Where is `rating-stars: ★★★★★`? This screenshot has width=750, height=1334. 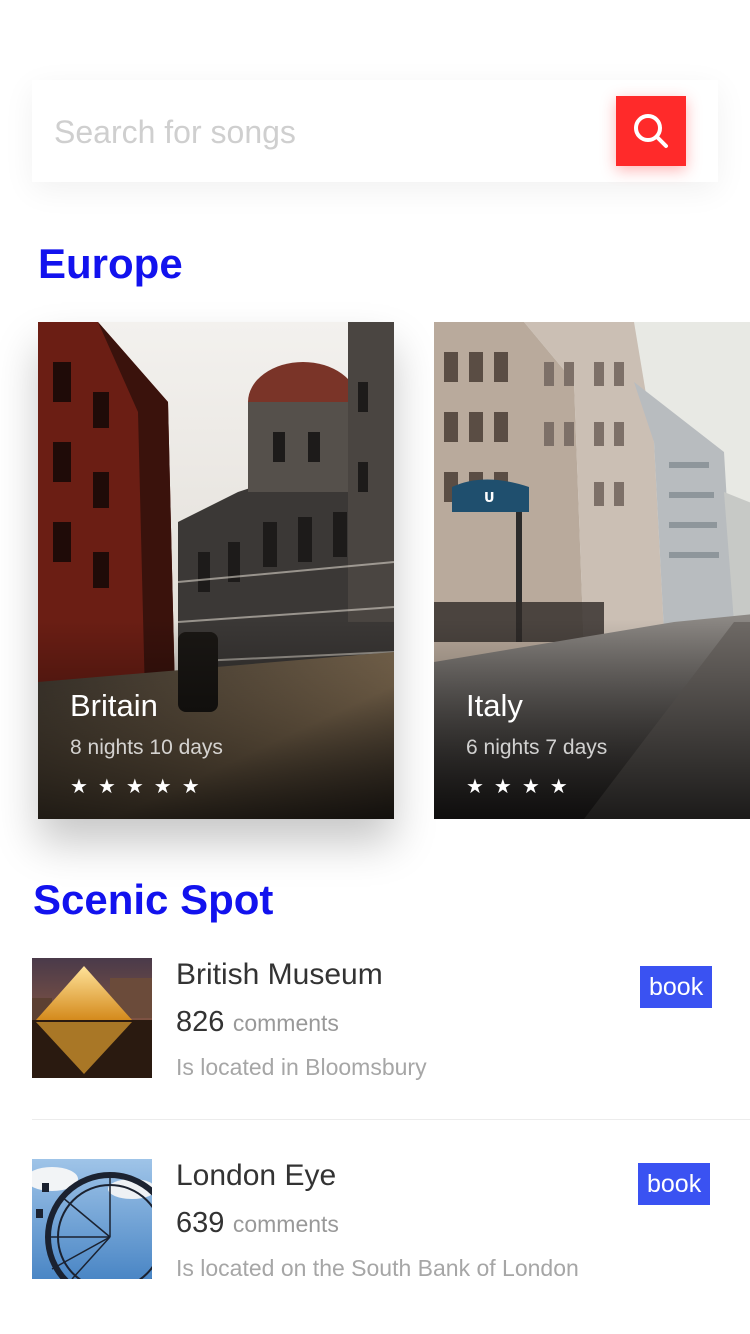 rating-stars: ★★★★★ is located at coordinates (140, 787).